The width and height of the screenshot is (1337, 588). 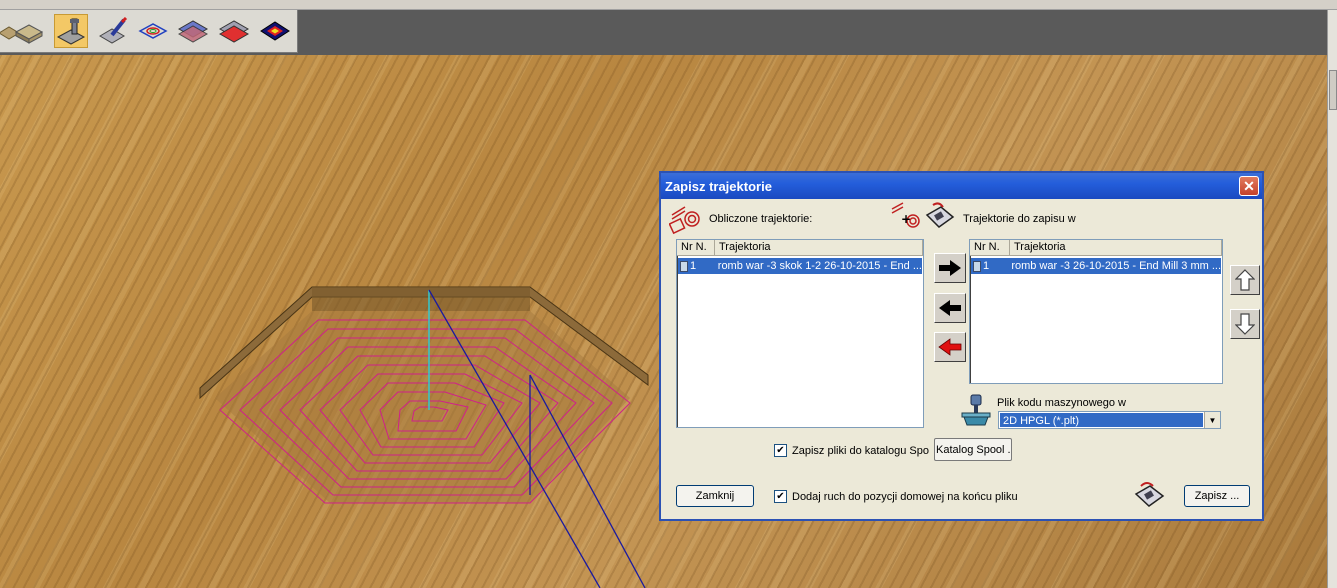 I want to click on trajectories-to-disk-icon: +, so click(x=923, y=219).